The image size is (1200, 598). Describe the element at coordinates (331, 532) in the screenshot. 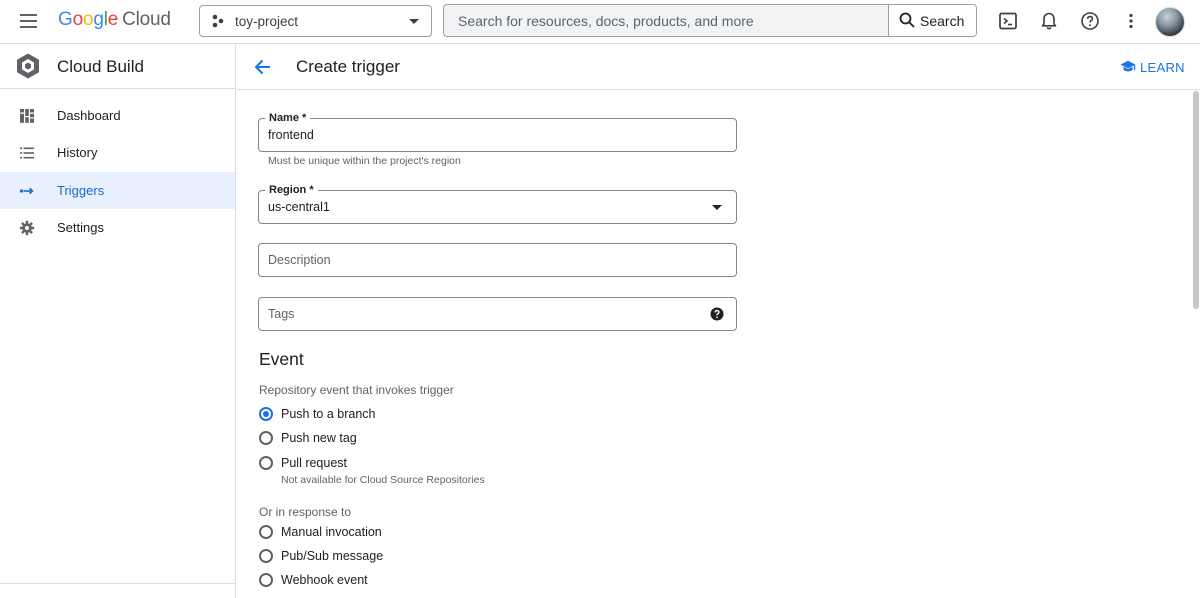

I see `radio-label: Manual invocation` at that location.